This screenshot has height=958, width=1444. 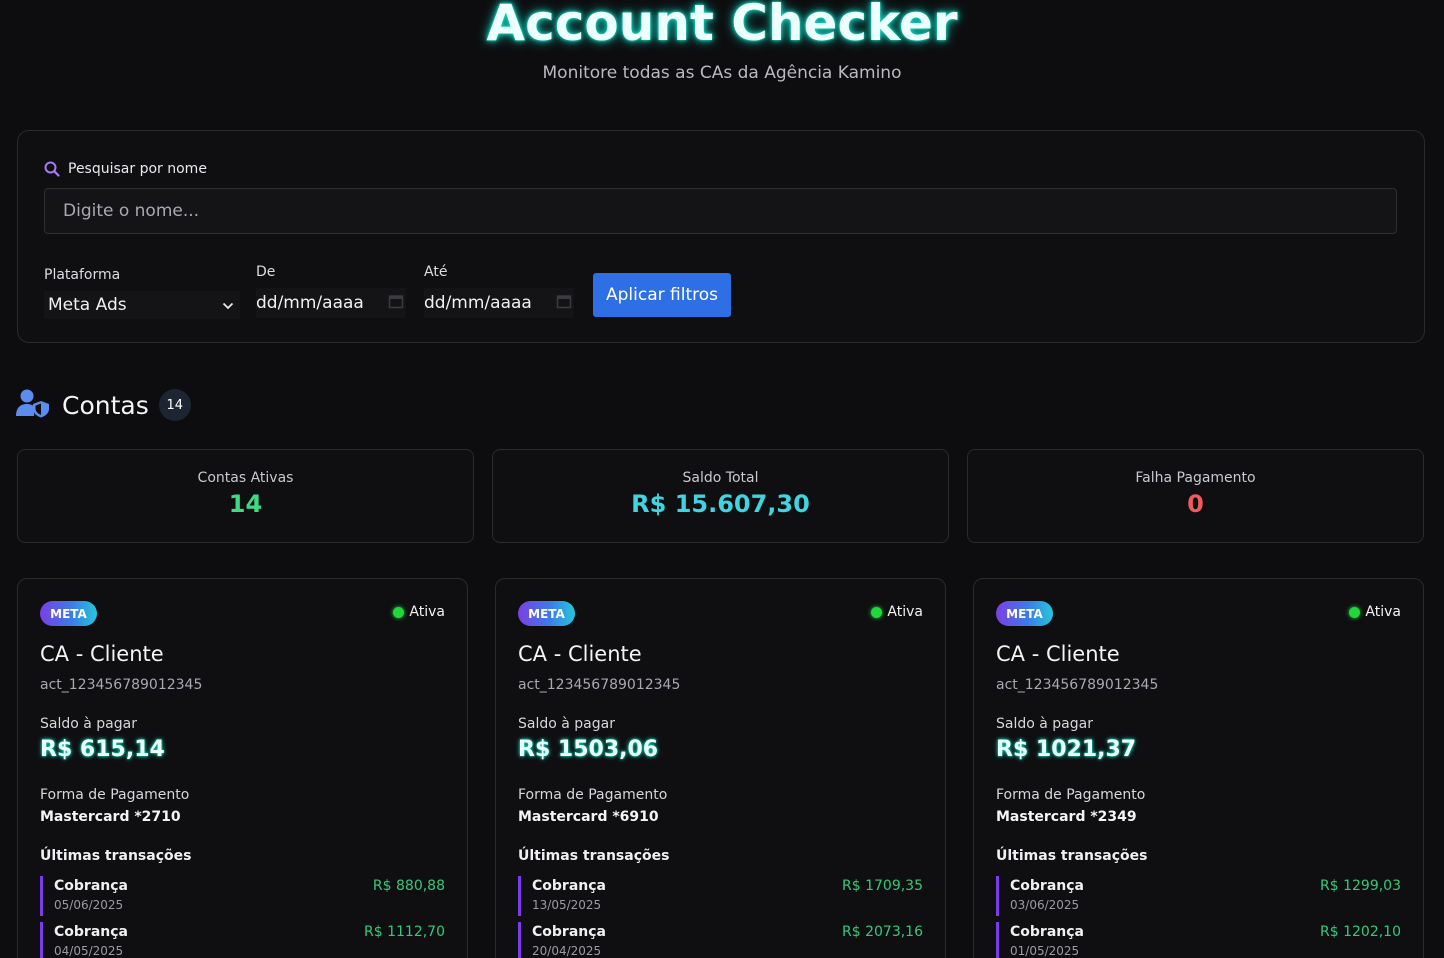 What do you see at coordinates (89, 905) in the screenshot?
I see `transaction-date: 05/06/2025` at bounding box center [89, 905].